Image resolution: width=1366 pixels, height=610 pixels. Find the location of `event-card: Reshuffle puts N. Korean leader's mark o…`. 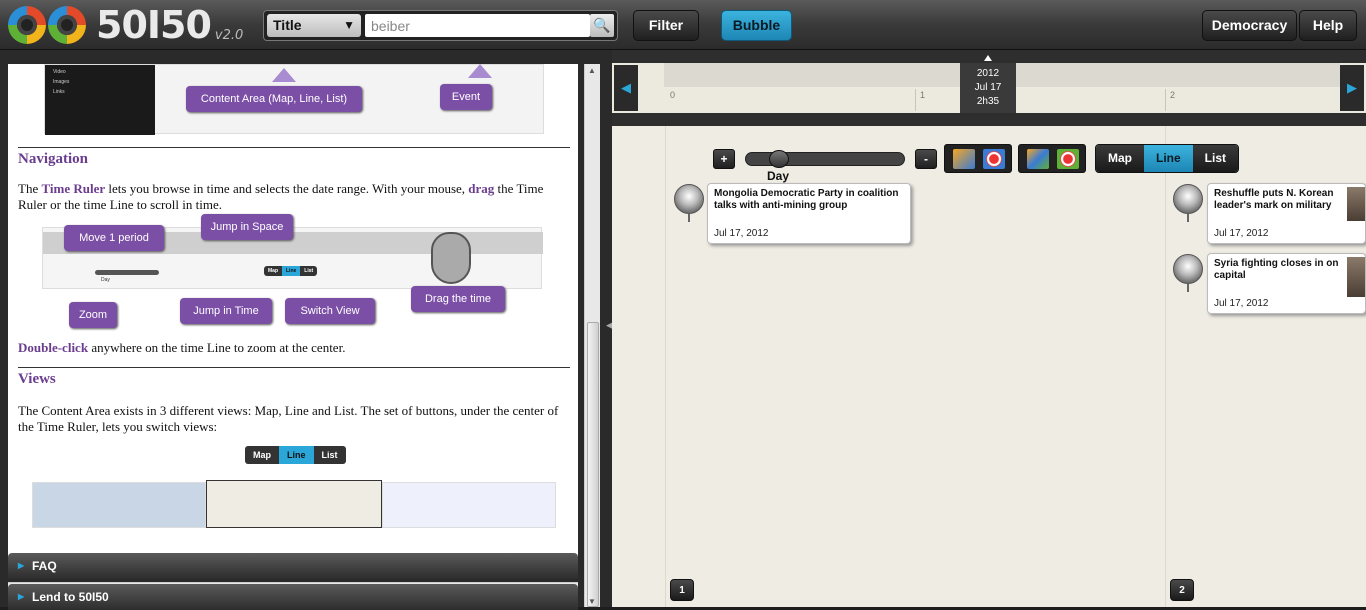

event-card: Reshuffle puts N. Korean leader's mark o… is located at coordinates (1286, 213).